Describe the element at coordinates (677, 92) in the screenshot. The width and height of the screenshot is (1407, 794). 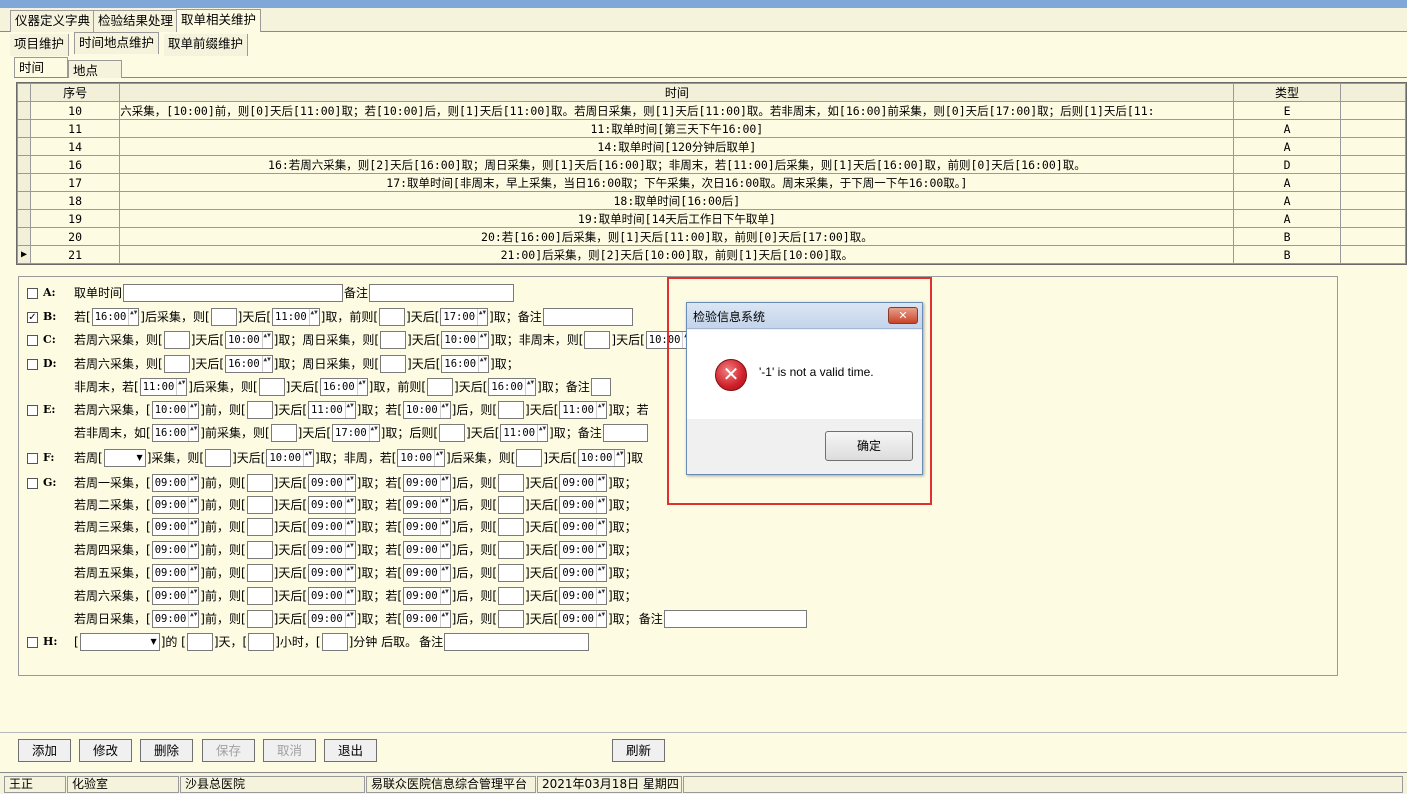
I see `column-header-time: 时间` at that location.